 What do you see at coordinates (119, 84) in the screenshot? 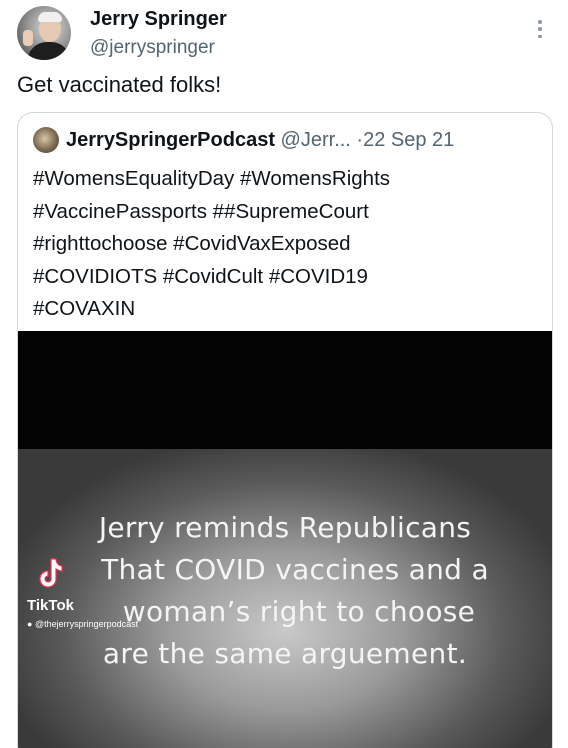
I see `tweet-text: Get vaccinated folks!` at bounding box center [119, 84].